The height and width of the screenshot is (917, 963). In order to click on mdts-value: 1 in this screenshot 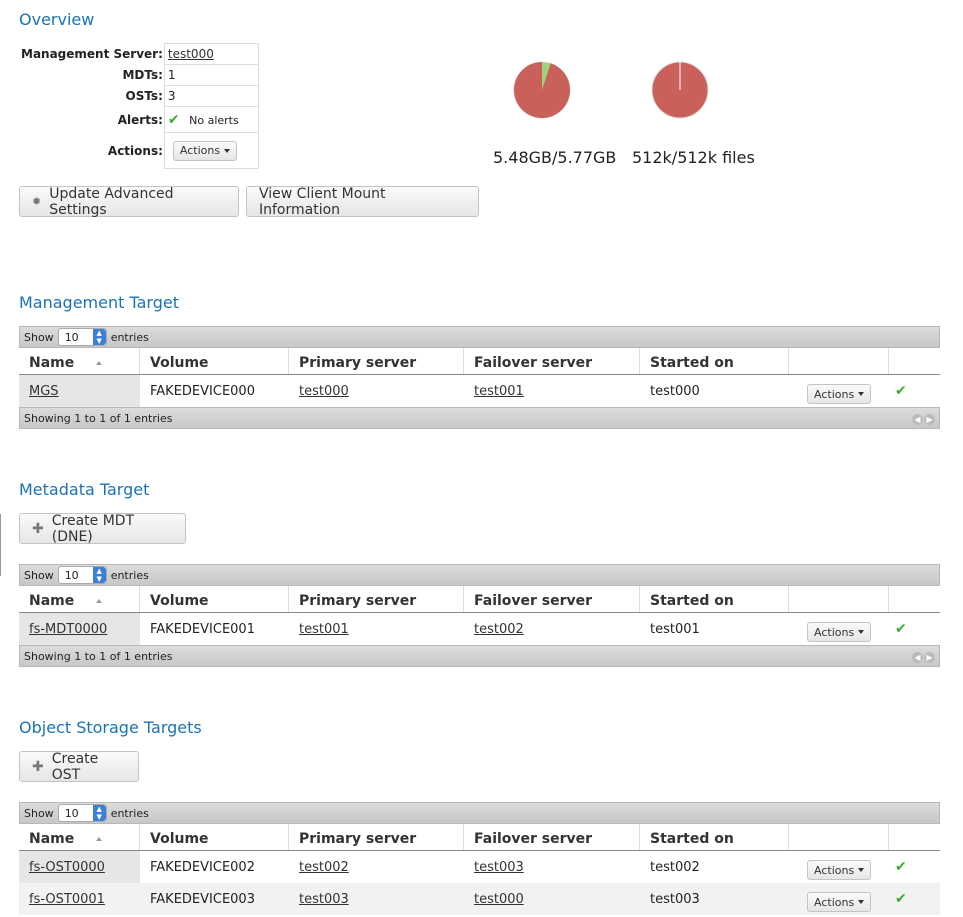, I will do `click(211, 75)`.